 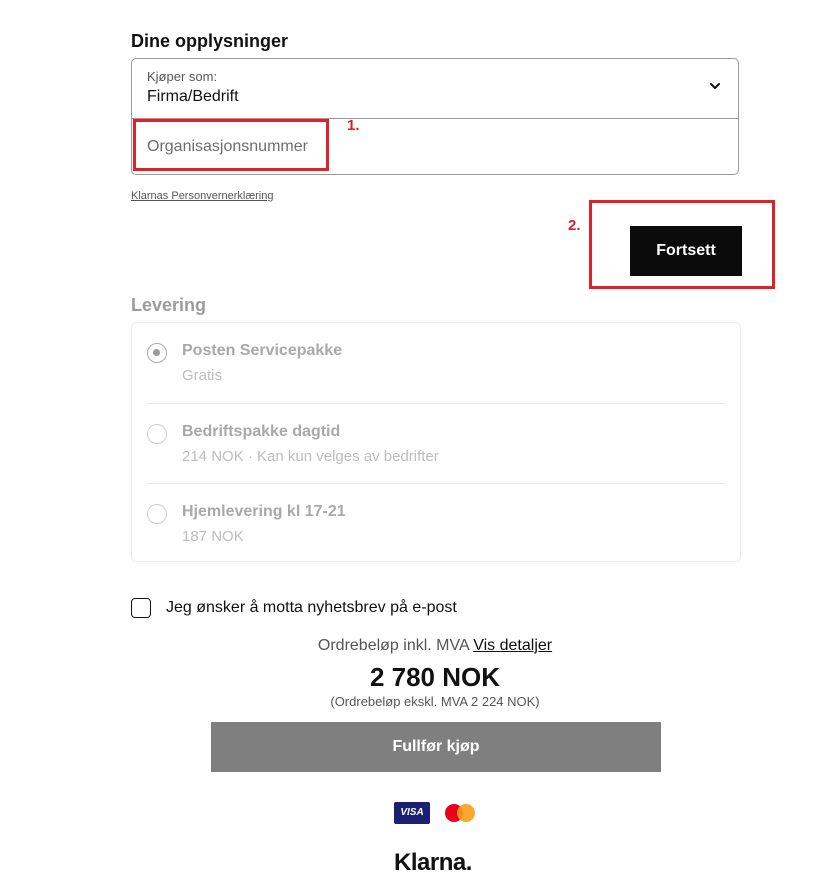 What do you see at coordinates (412, 813) in the screenshot?
I see `visa-icon: VISA` at bounding box center [412, 813].